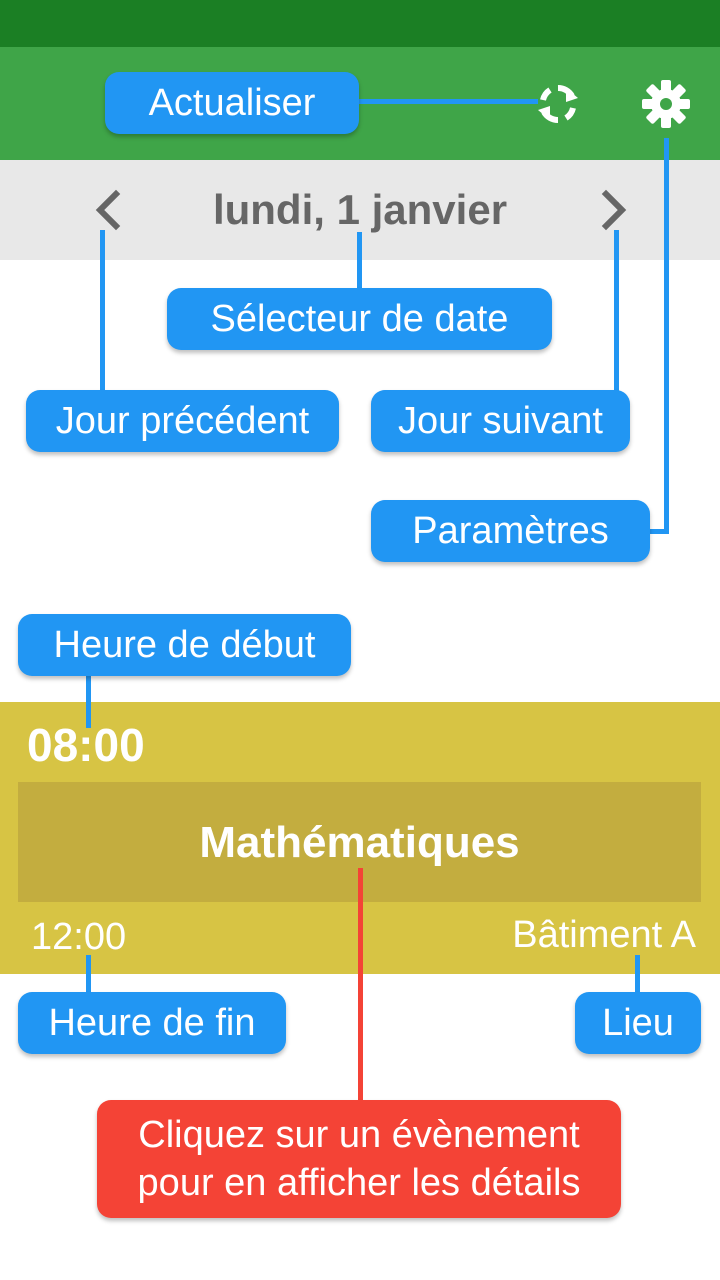 The width and height of the screenshot is (720, 1280). I want to click on settings-connector-vertical, so click(666, 336).